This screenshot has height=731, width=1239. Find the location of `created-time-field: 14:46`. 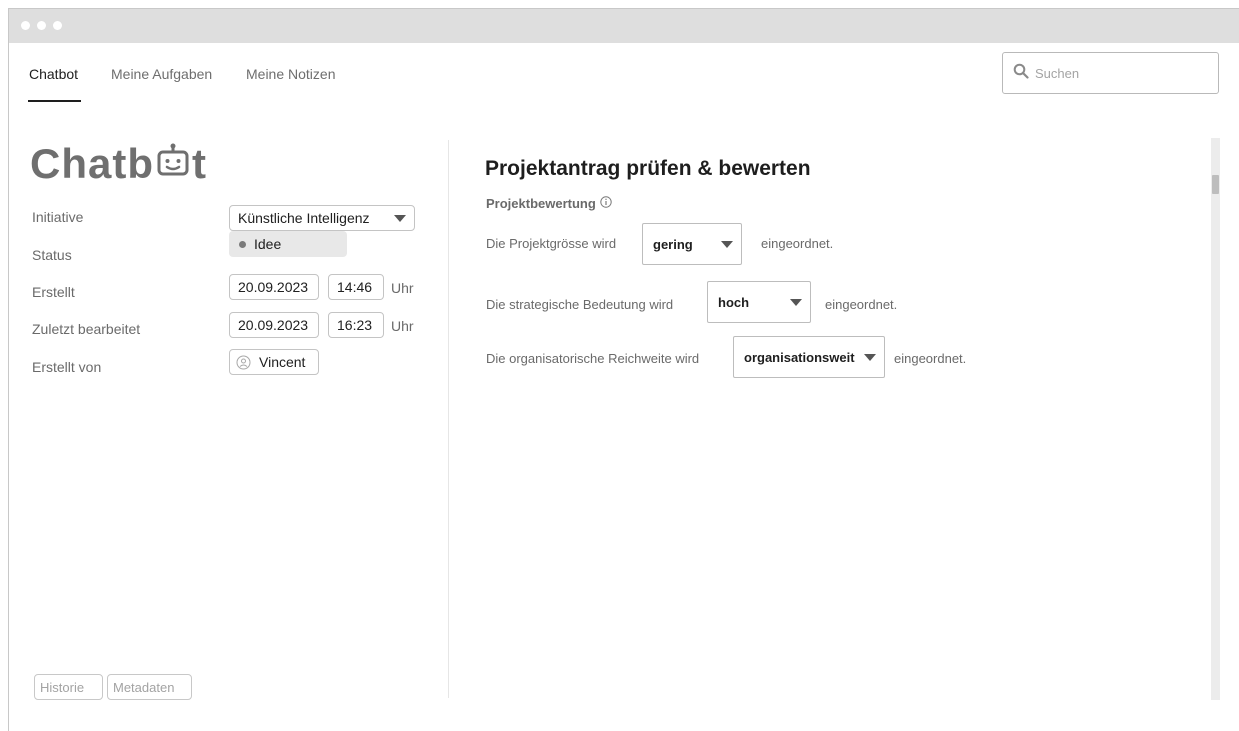

created-time-field: 14:46 is located at coordinates (356, 287).